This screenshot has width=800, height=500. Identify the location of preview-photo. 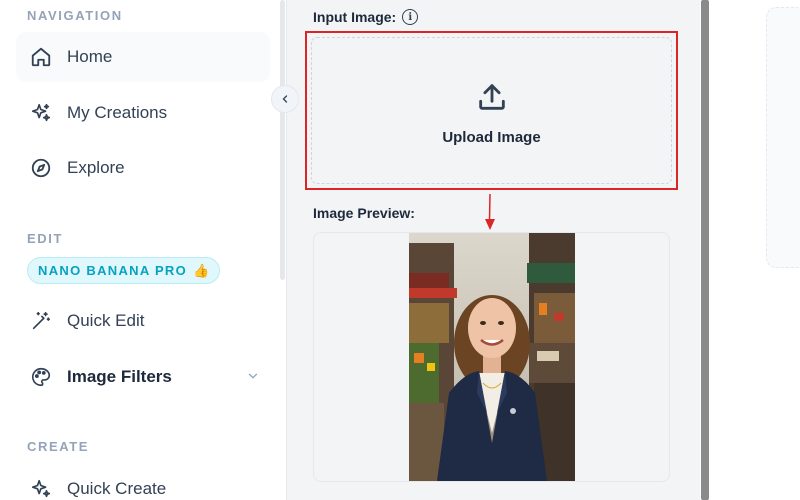
(492, 357).